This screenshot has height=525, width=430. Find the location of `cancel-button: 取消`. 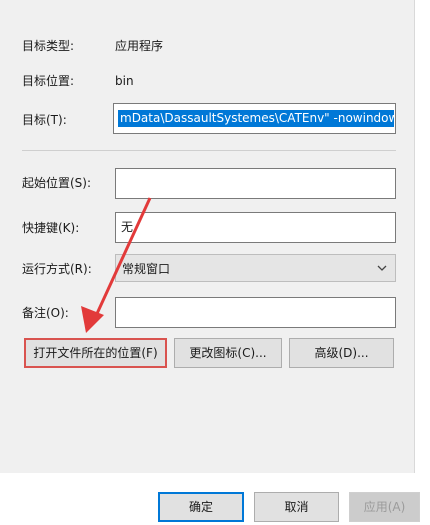

cancel-button: 取消 is located at coordinates (296, 507).